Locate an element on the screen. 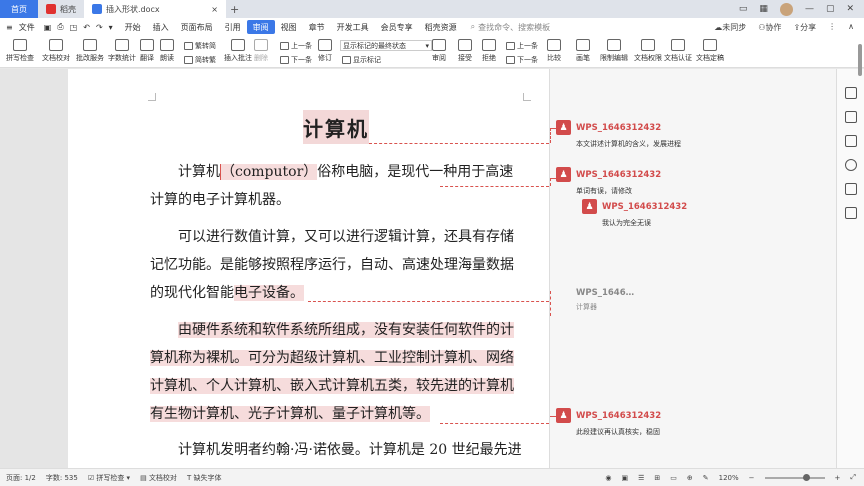 The image size is (864, 486). show-marks-button: 显示标记 is located at coordinates (361, 60).